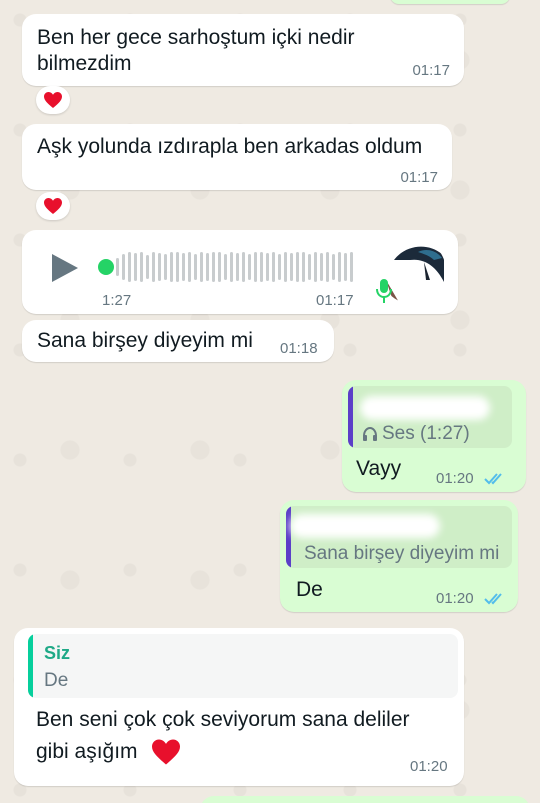 The width and height of the screenshot is (540, 803). I want to click on microphone-icon, so click(384, 291).